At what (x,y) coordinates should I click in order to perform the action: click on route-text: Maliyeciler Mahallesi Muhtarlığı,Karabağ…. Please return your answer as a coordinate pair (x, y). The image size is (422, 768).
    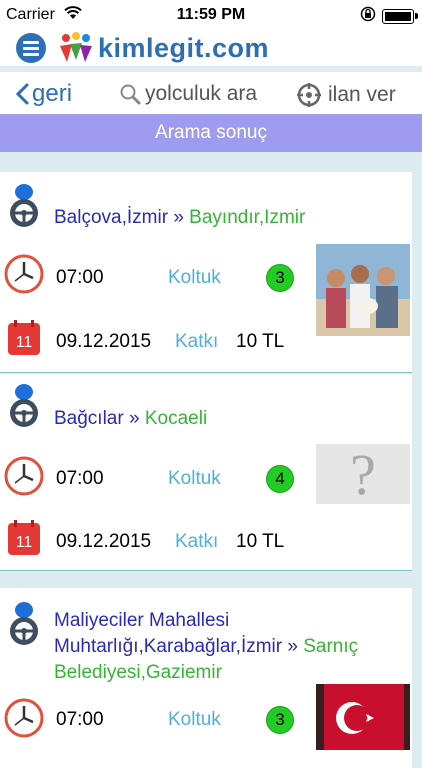
    Looking at the image, I should click on (224, 647).